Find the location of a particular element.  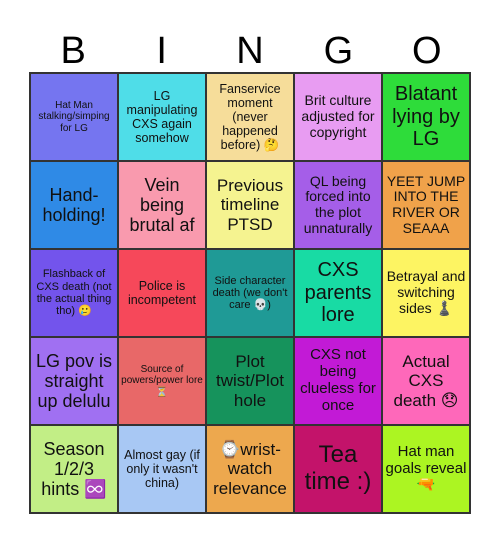

bingo-cell: YEET JUMP INTO THE RIVER OR SEAAA is located at coordinates (426, 205).